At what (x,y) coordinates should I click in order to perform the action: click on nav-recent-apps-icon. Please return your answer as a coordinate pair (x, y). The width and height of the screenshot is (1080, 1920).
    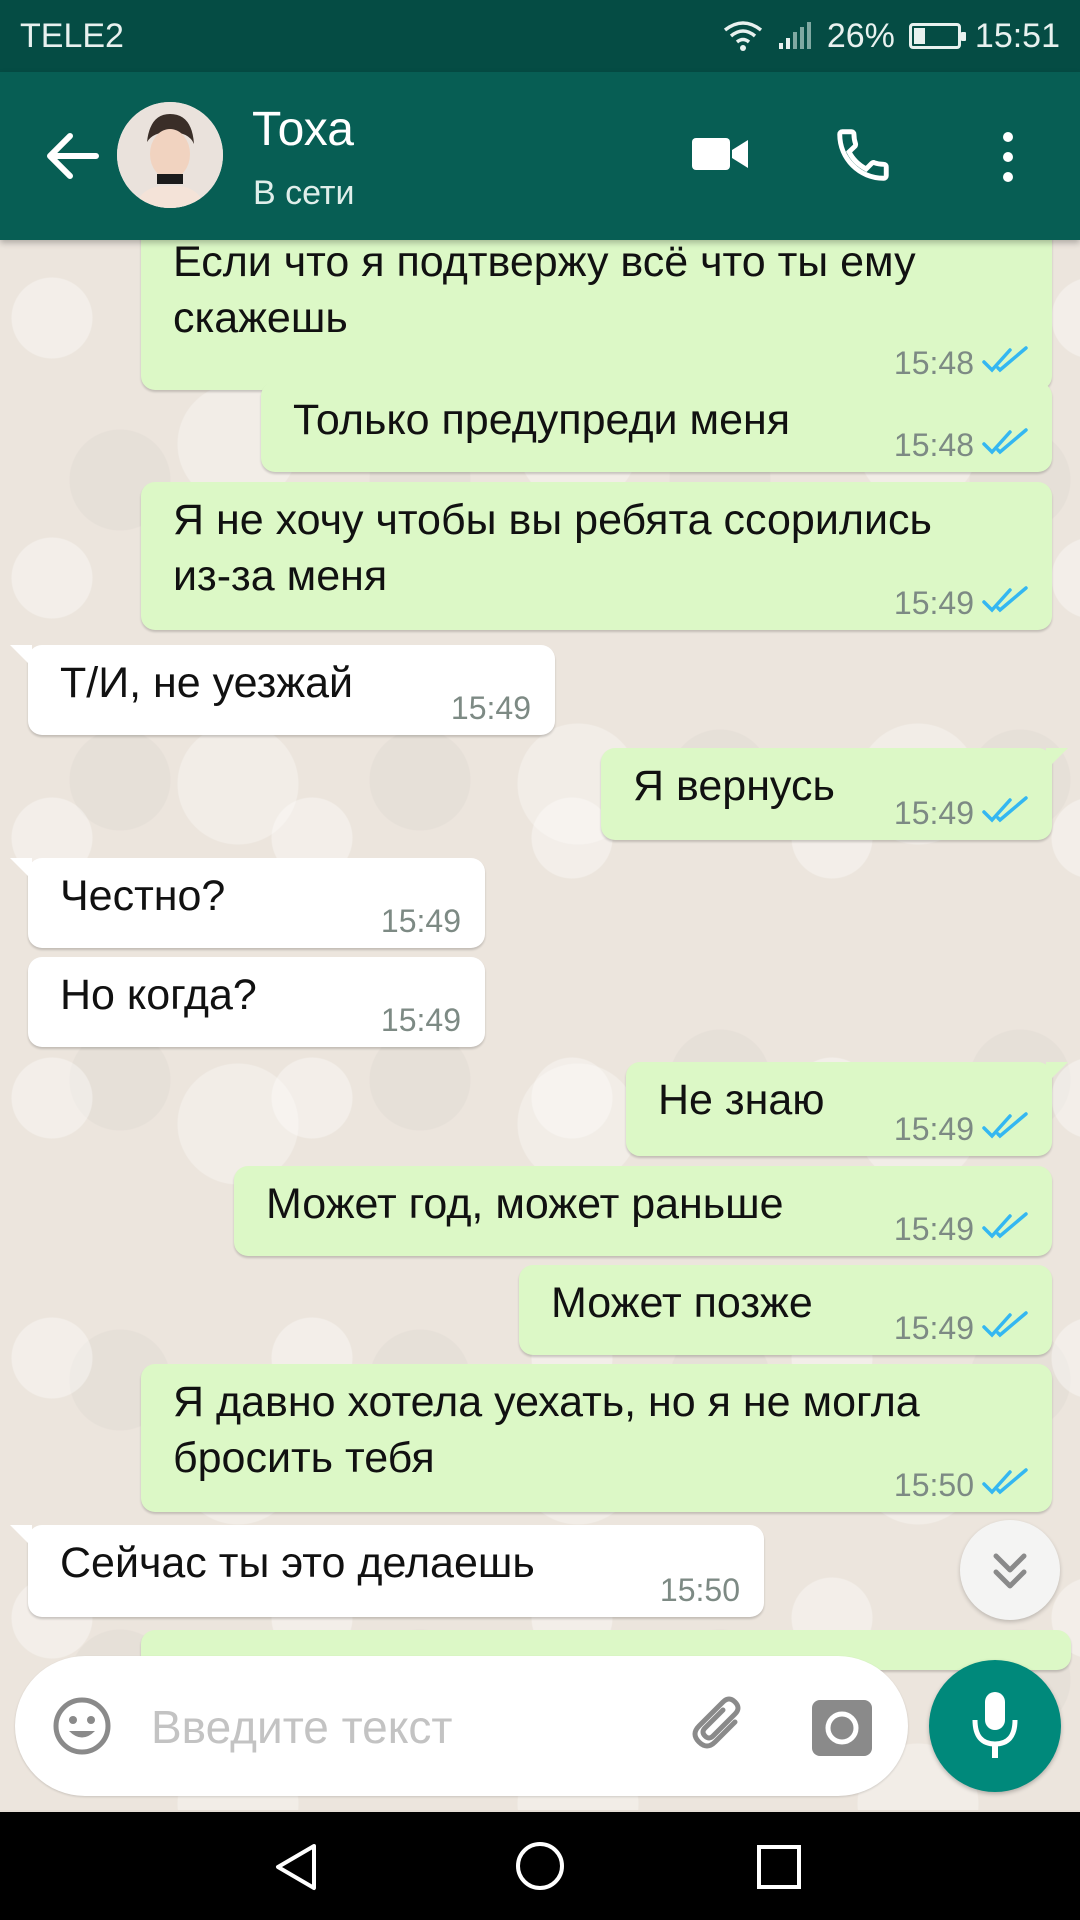
    Looking at the image, I should click on (779, 1867).